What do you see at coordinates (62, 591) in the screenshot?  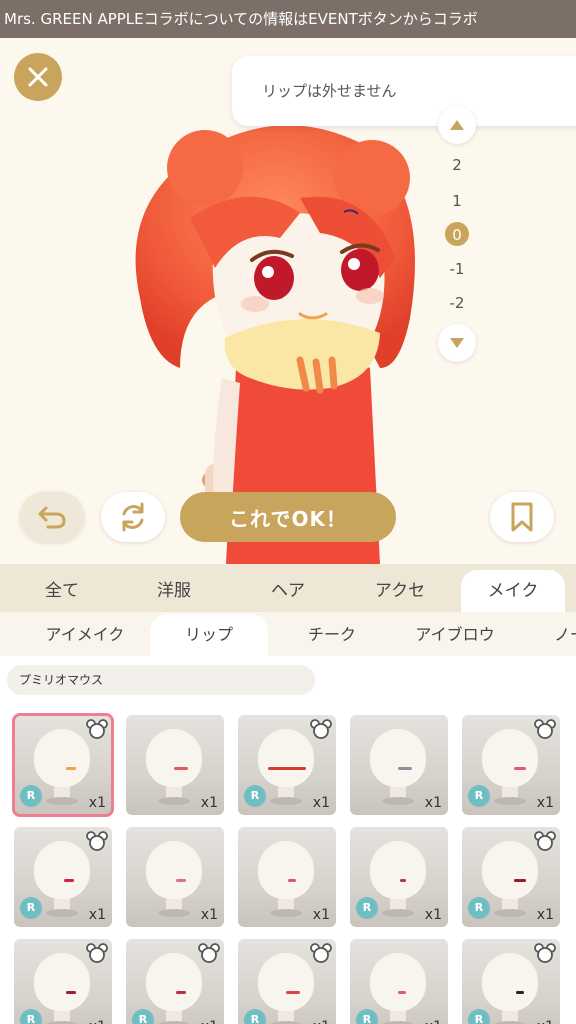 I see `tab-all: 全て` at bounding box center [62, 591].